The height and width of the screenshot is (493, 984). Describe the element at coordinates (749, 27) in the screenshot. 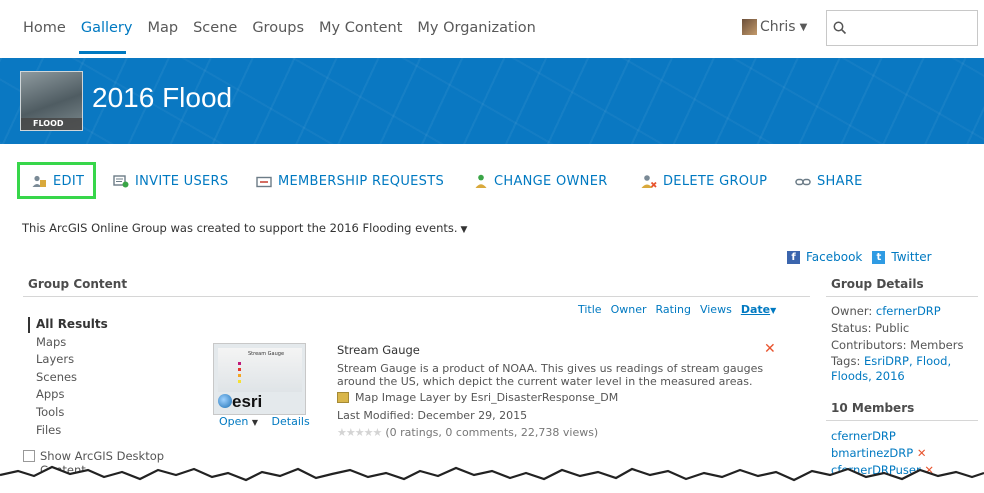

I see `avatar` at that location.